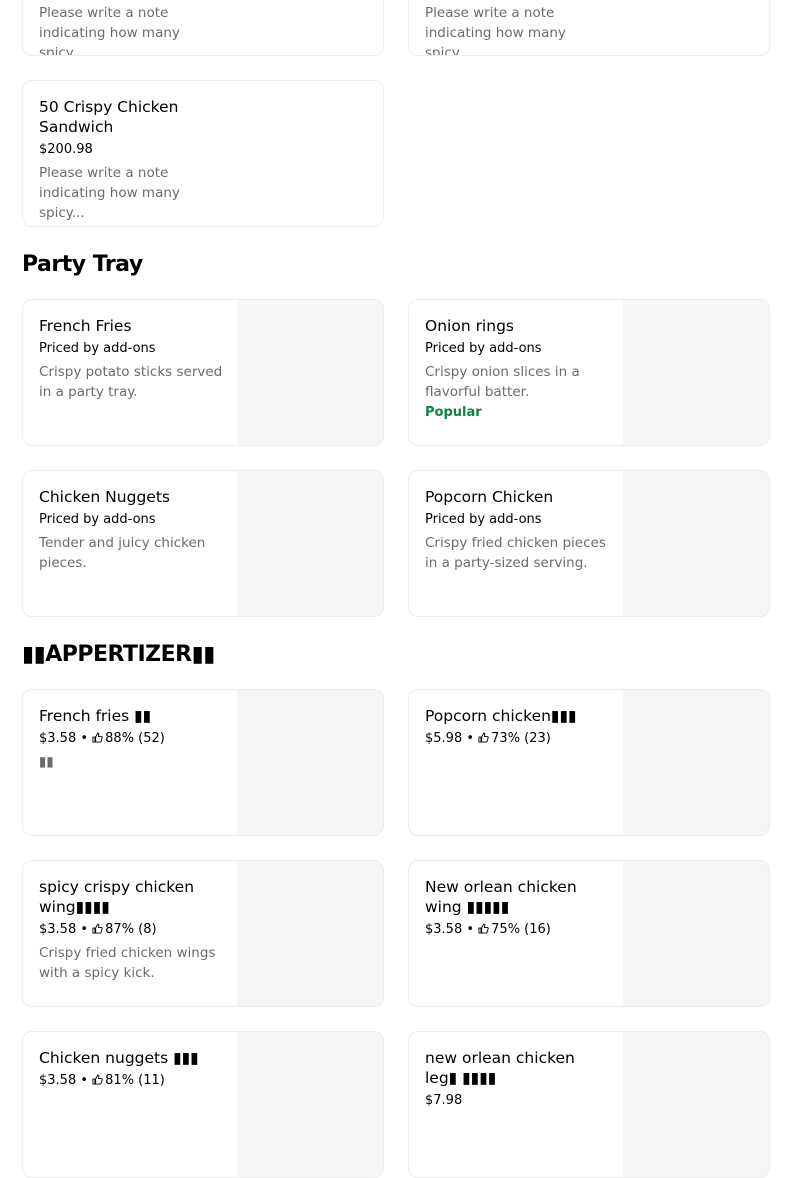  I want to click on item-rating: 81% (11), so click(135, 1080).